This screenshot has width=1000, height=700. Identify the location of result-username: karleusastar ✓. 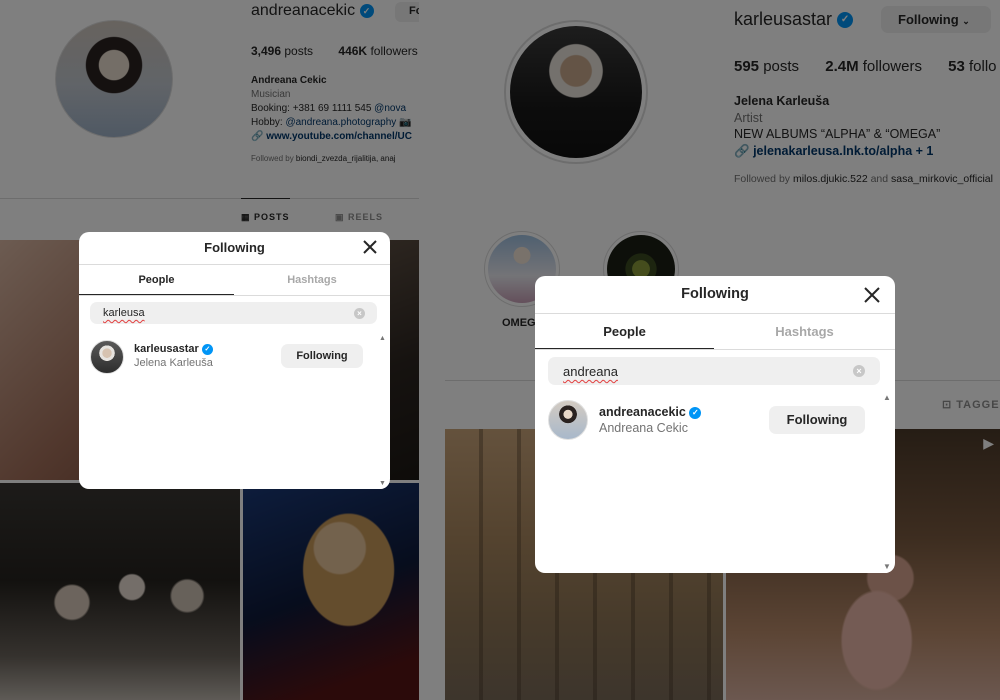
(173, 349).